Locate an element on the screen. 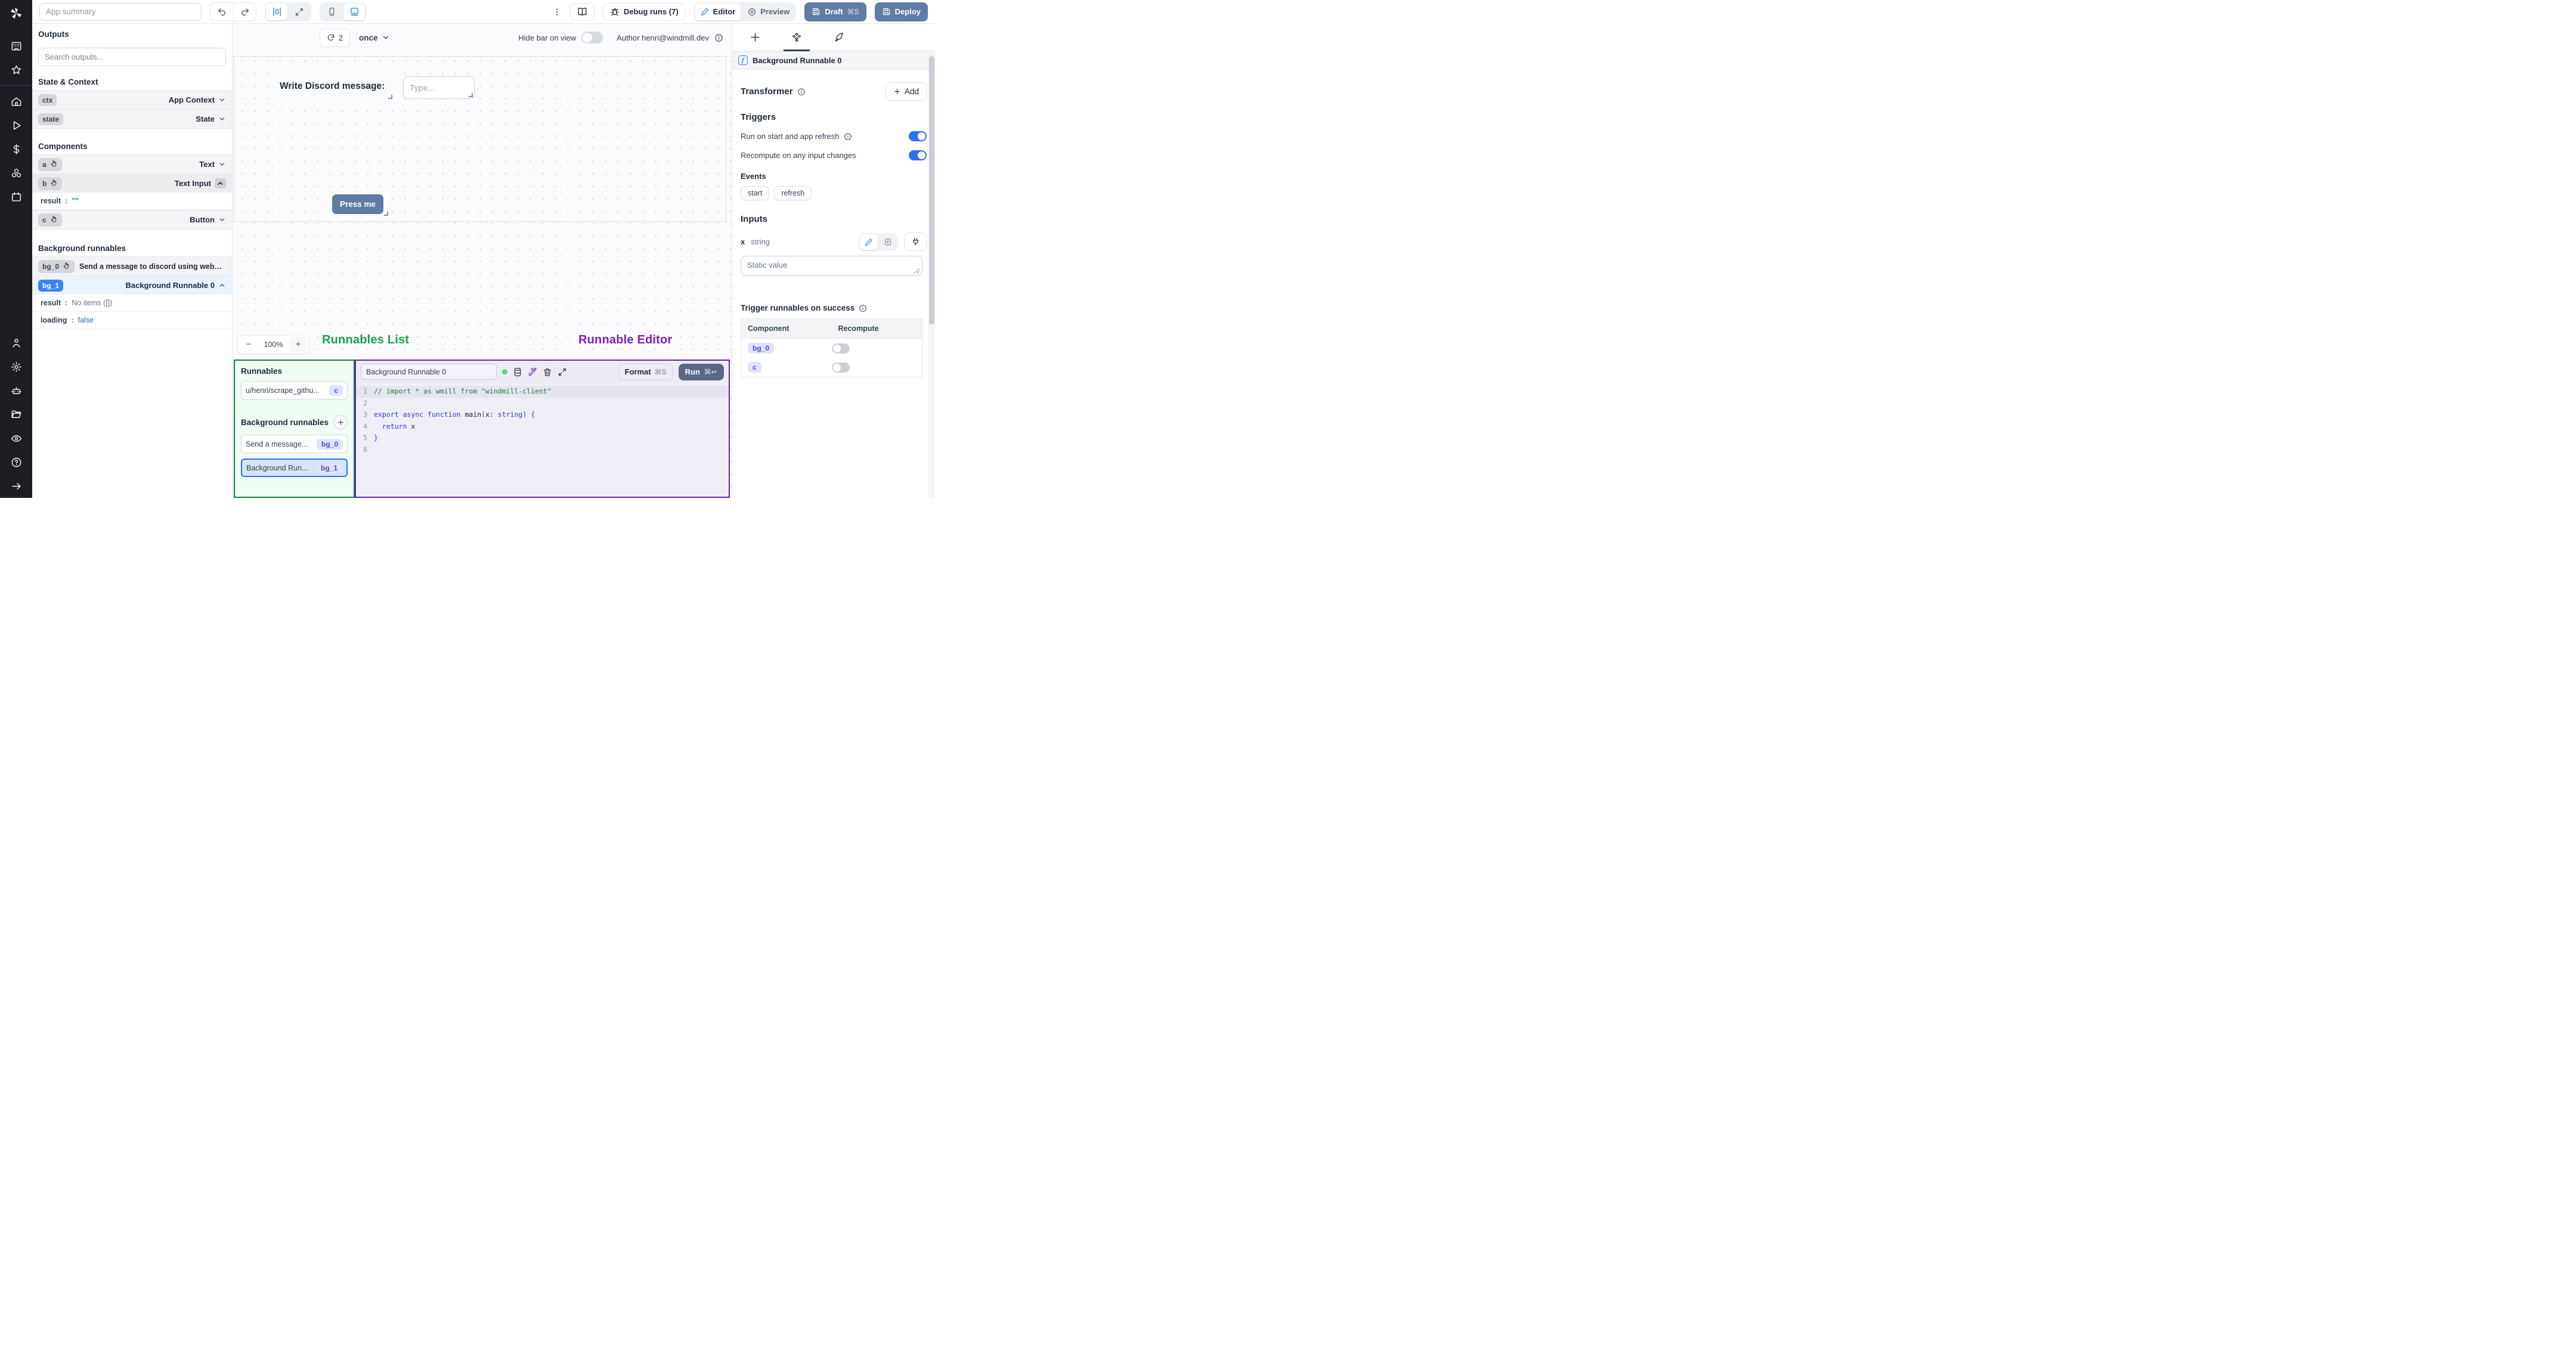 The width and height of the screenshot is (2576, 1372). more-menu-button is located at coordinates (557, 12).